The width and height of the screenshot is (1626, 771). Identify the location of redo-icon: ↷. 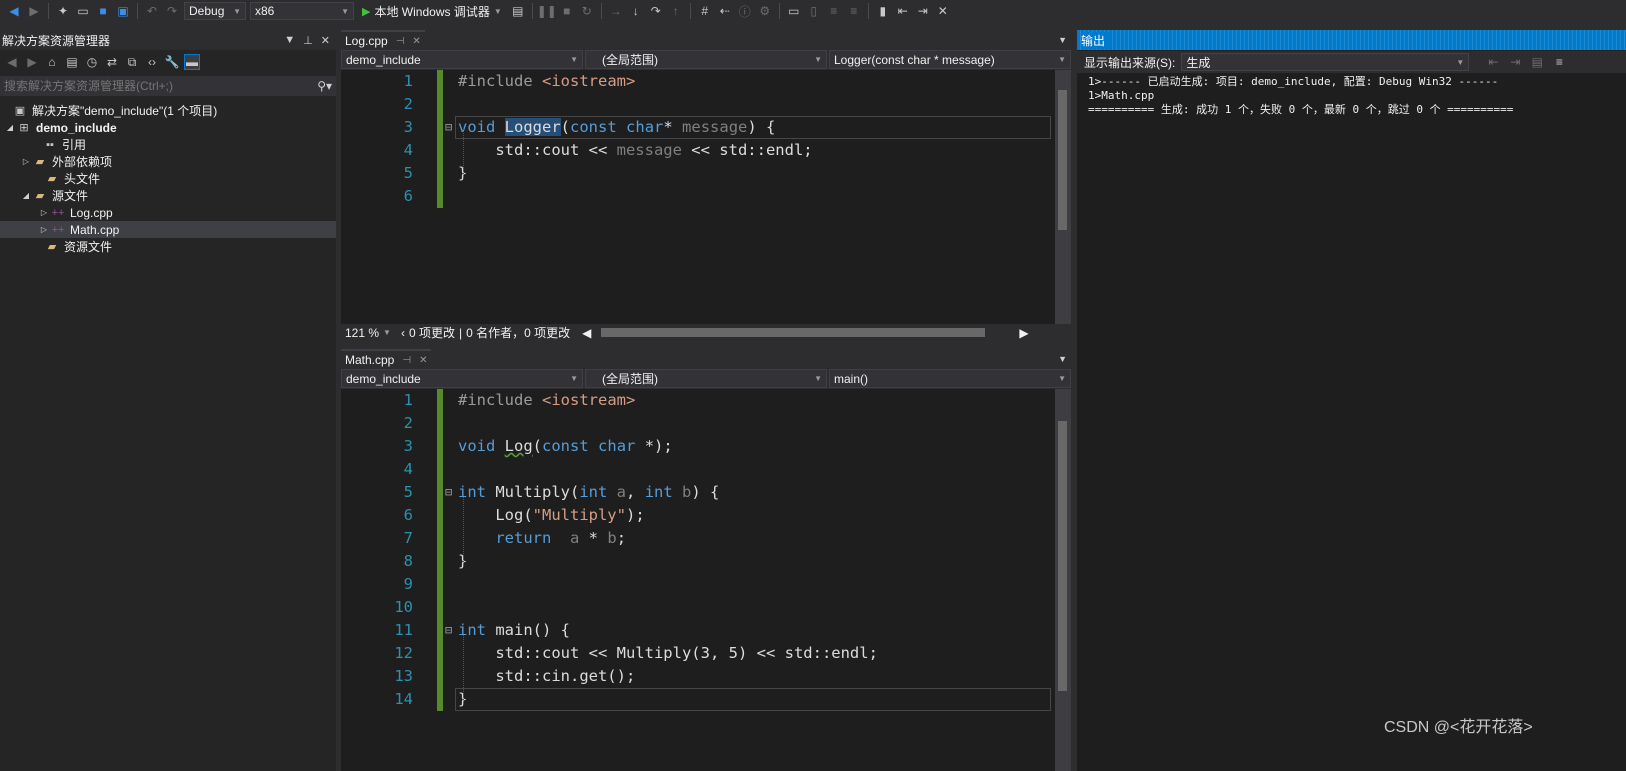
(172, 11).